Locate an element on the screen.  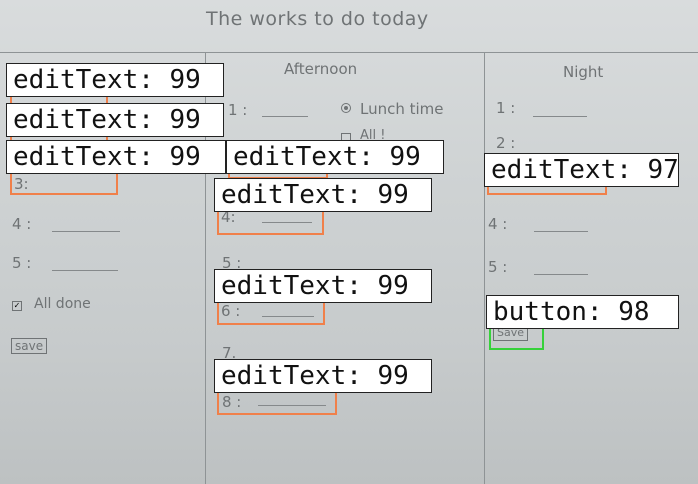
edit-text-tag-2: editText: 99 is located at coordinates (115, 120).